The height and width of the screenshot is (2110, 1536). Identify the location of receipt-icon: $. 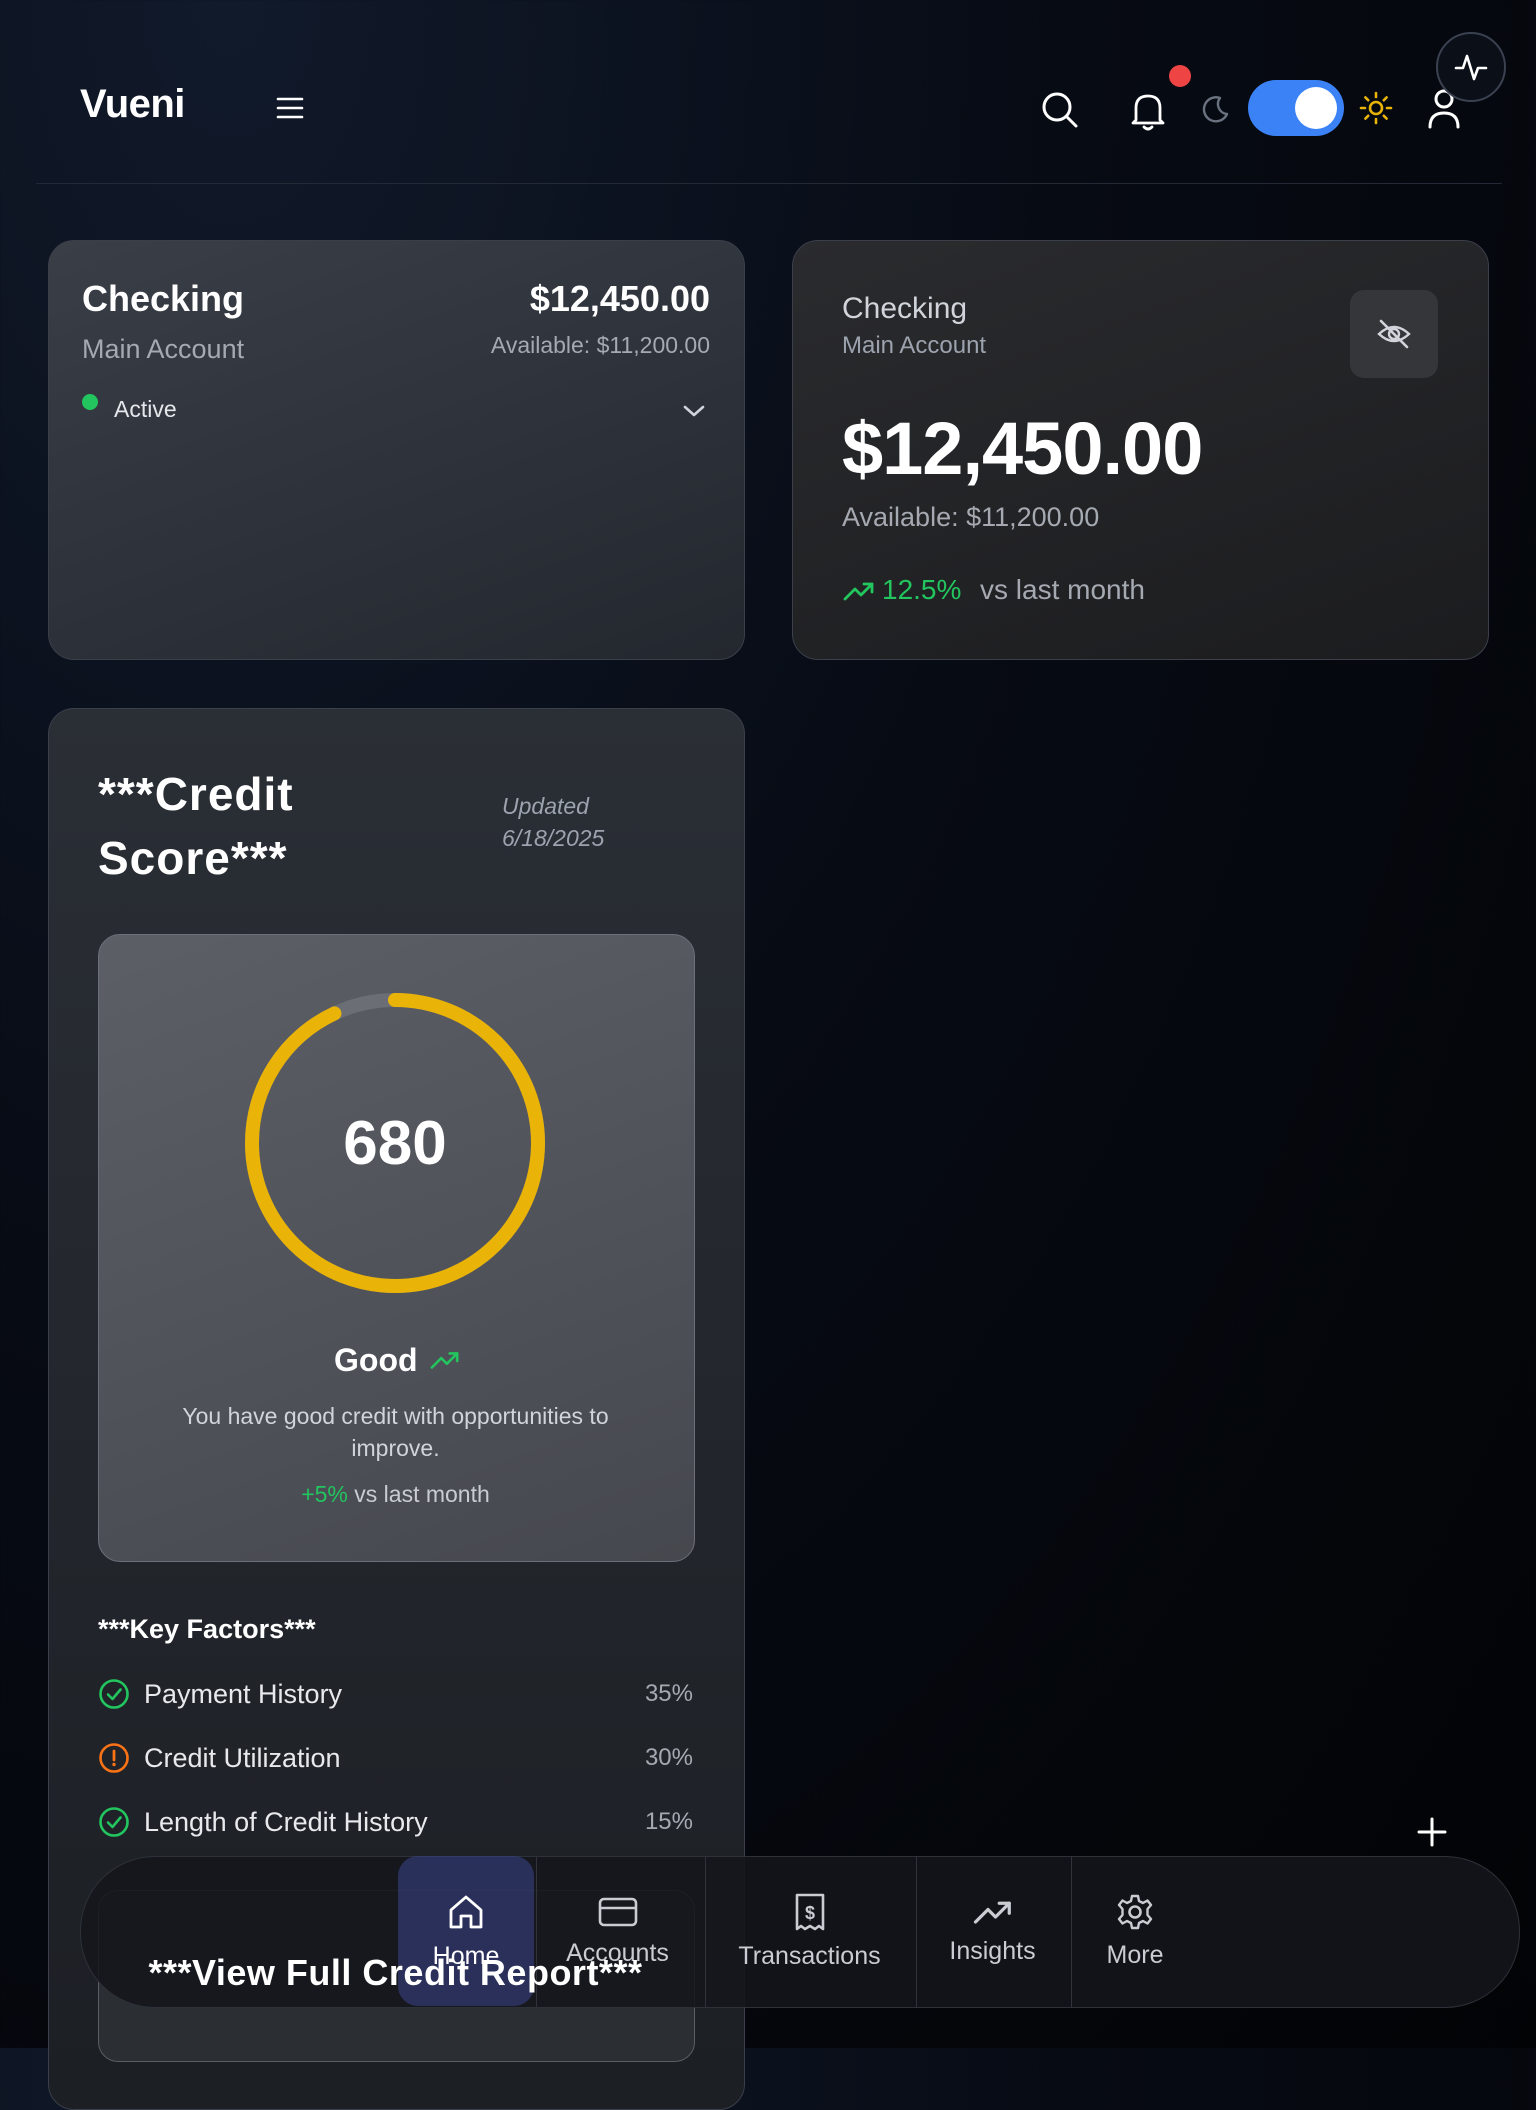
(809, 1911).